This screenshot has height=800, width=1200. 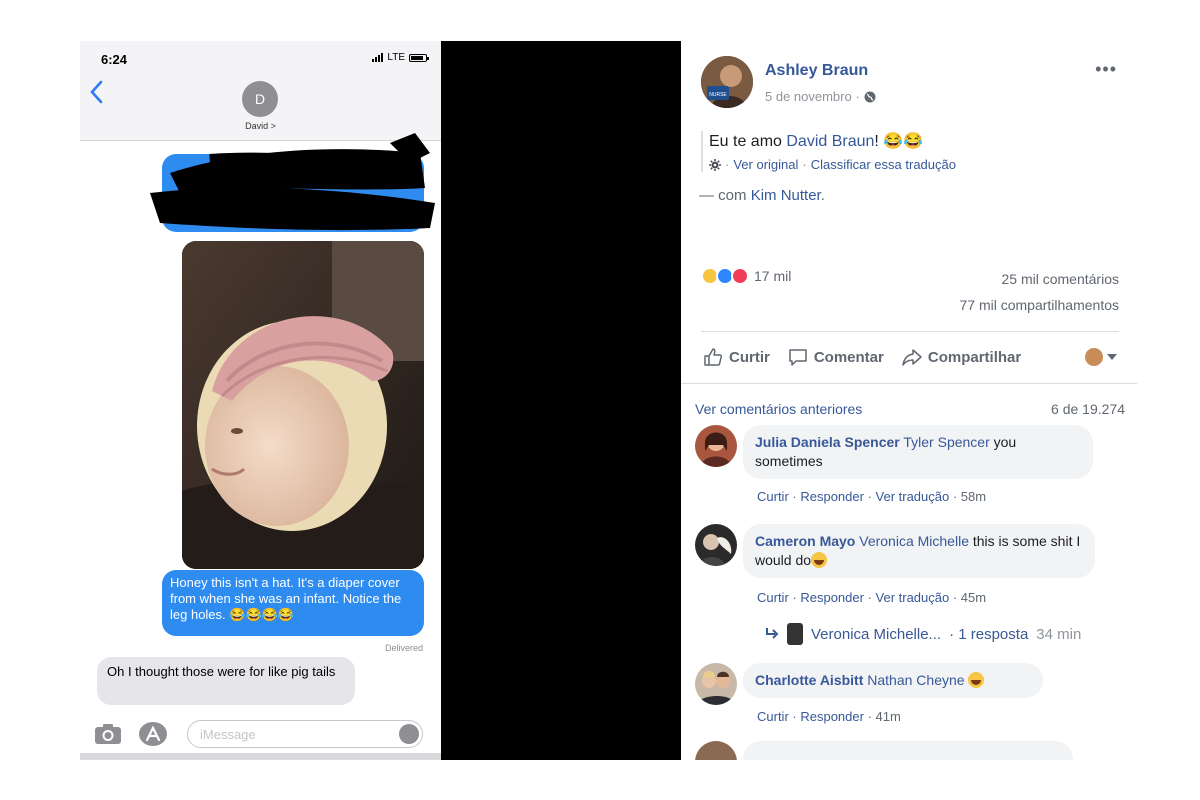 I want to click on commenter-name: Charlotte Aisbitt, so click(x=809, y=680).